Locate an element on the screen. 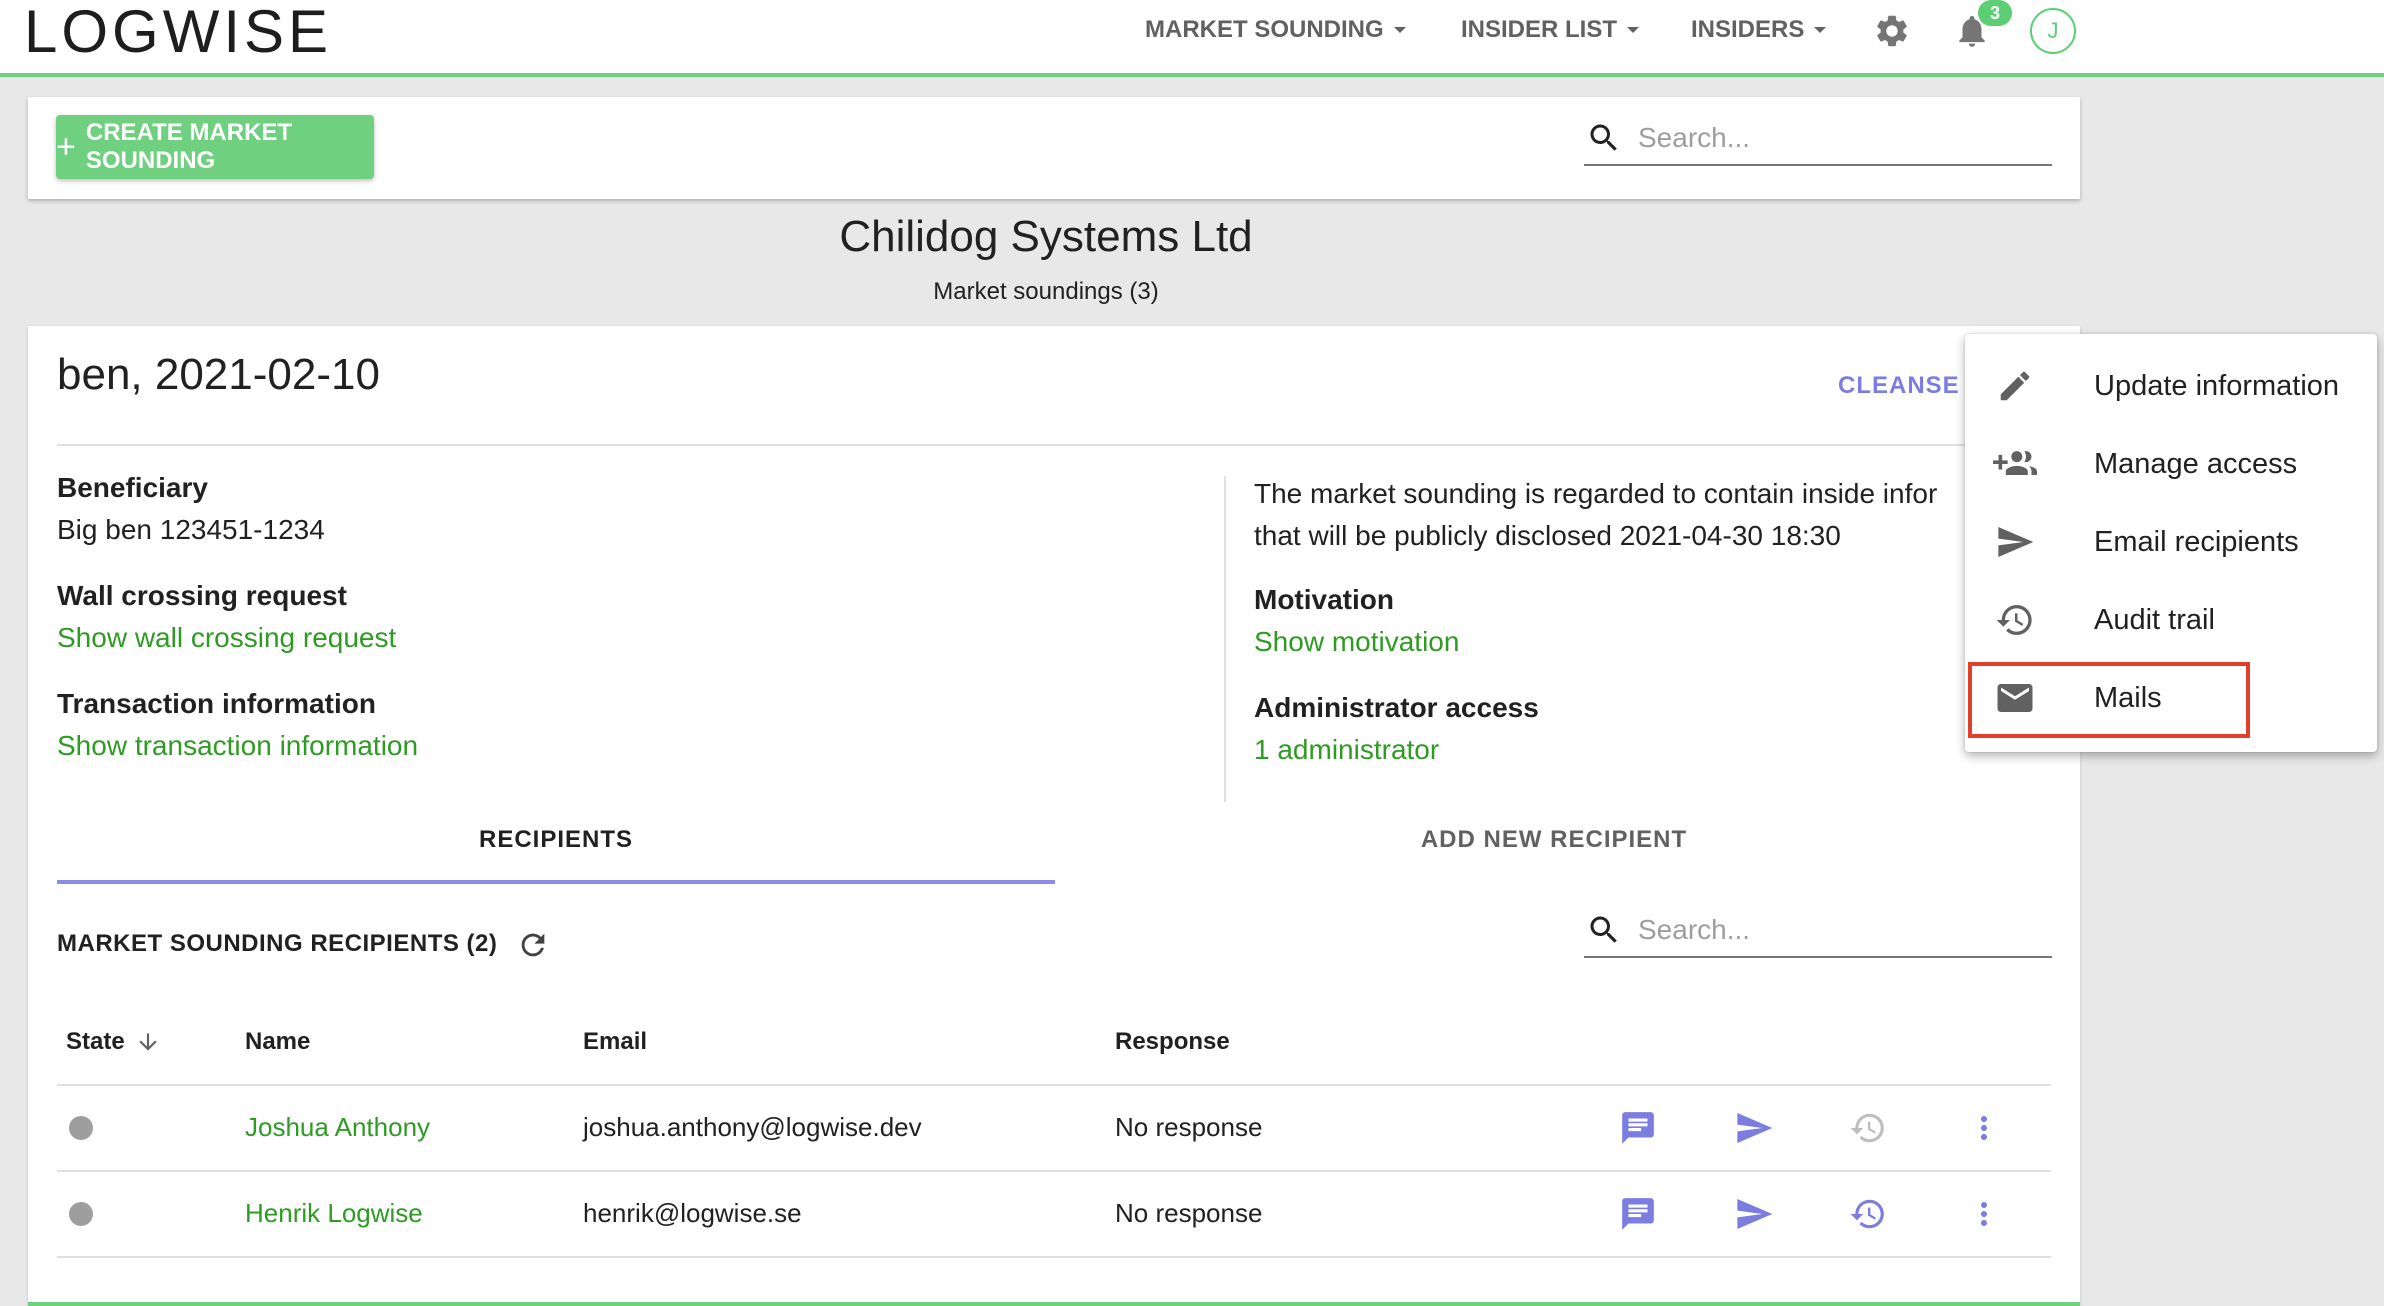  menu-item-label: Email recipients is located at coordinates (2196, 541).